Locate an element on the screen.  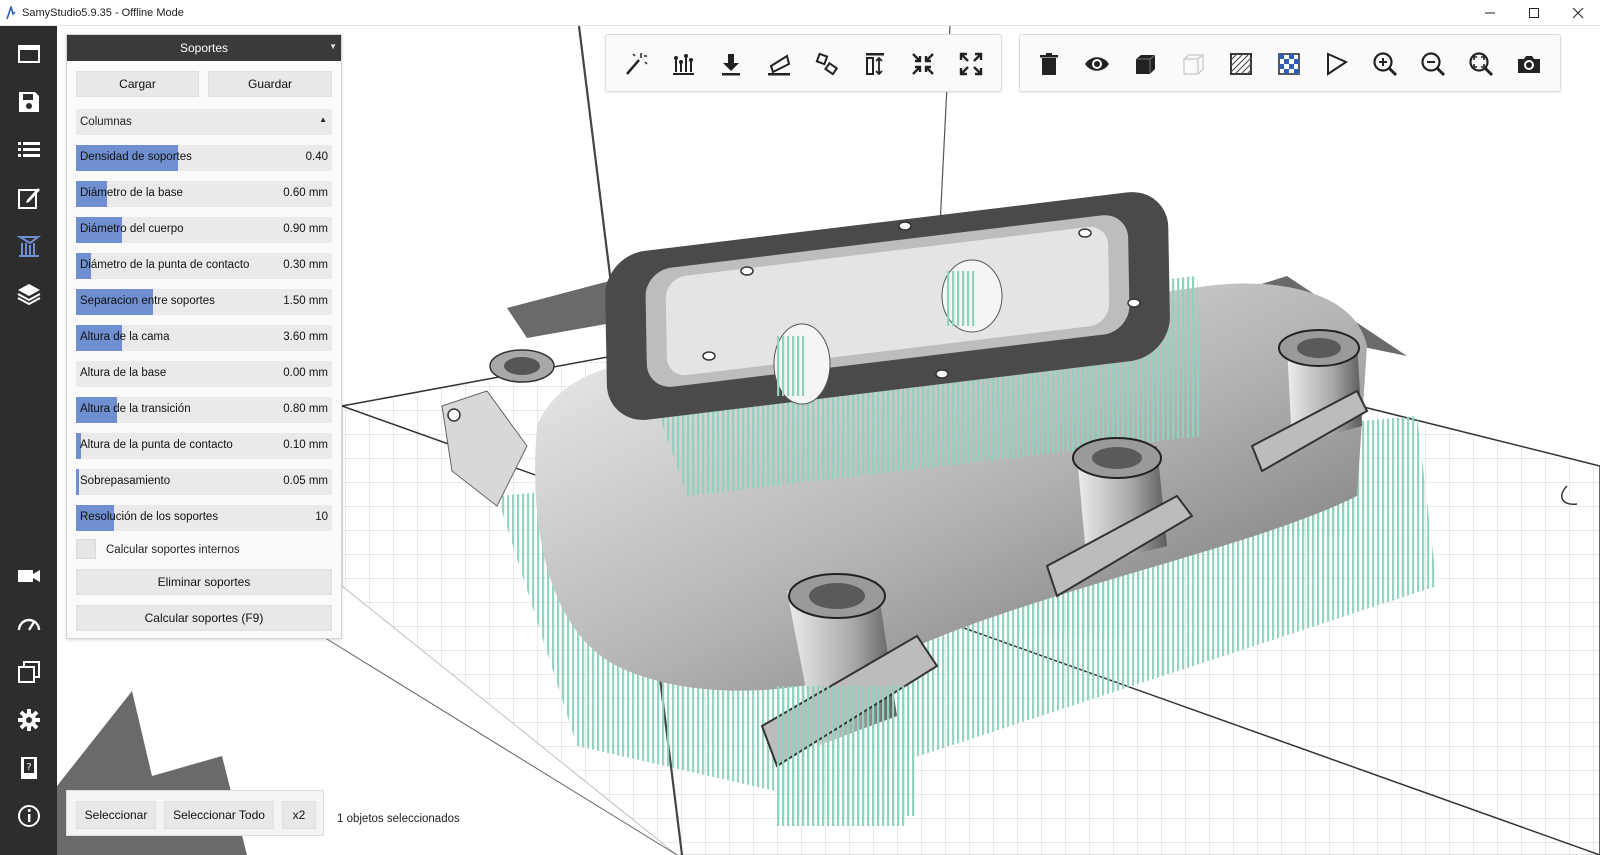
param-label: Altura de la base is located at coordinates (123, 373).